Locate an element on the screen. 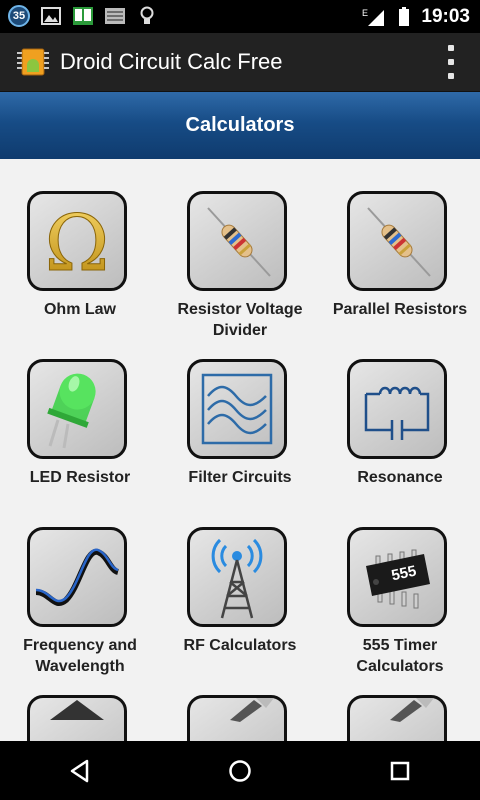 Image resolution: width=480 pixels, height=800 pixels. back-button is located at coordinates (80, 770).